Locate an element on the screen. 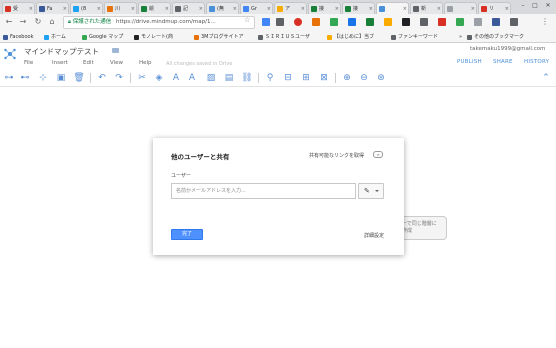 The image size is (556, 348). bookmark-item: ファンキーワード is located at coordinates (414, 37).